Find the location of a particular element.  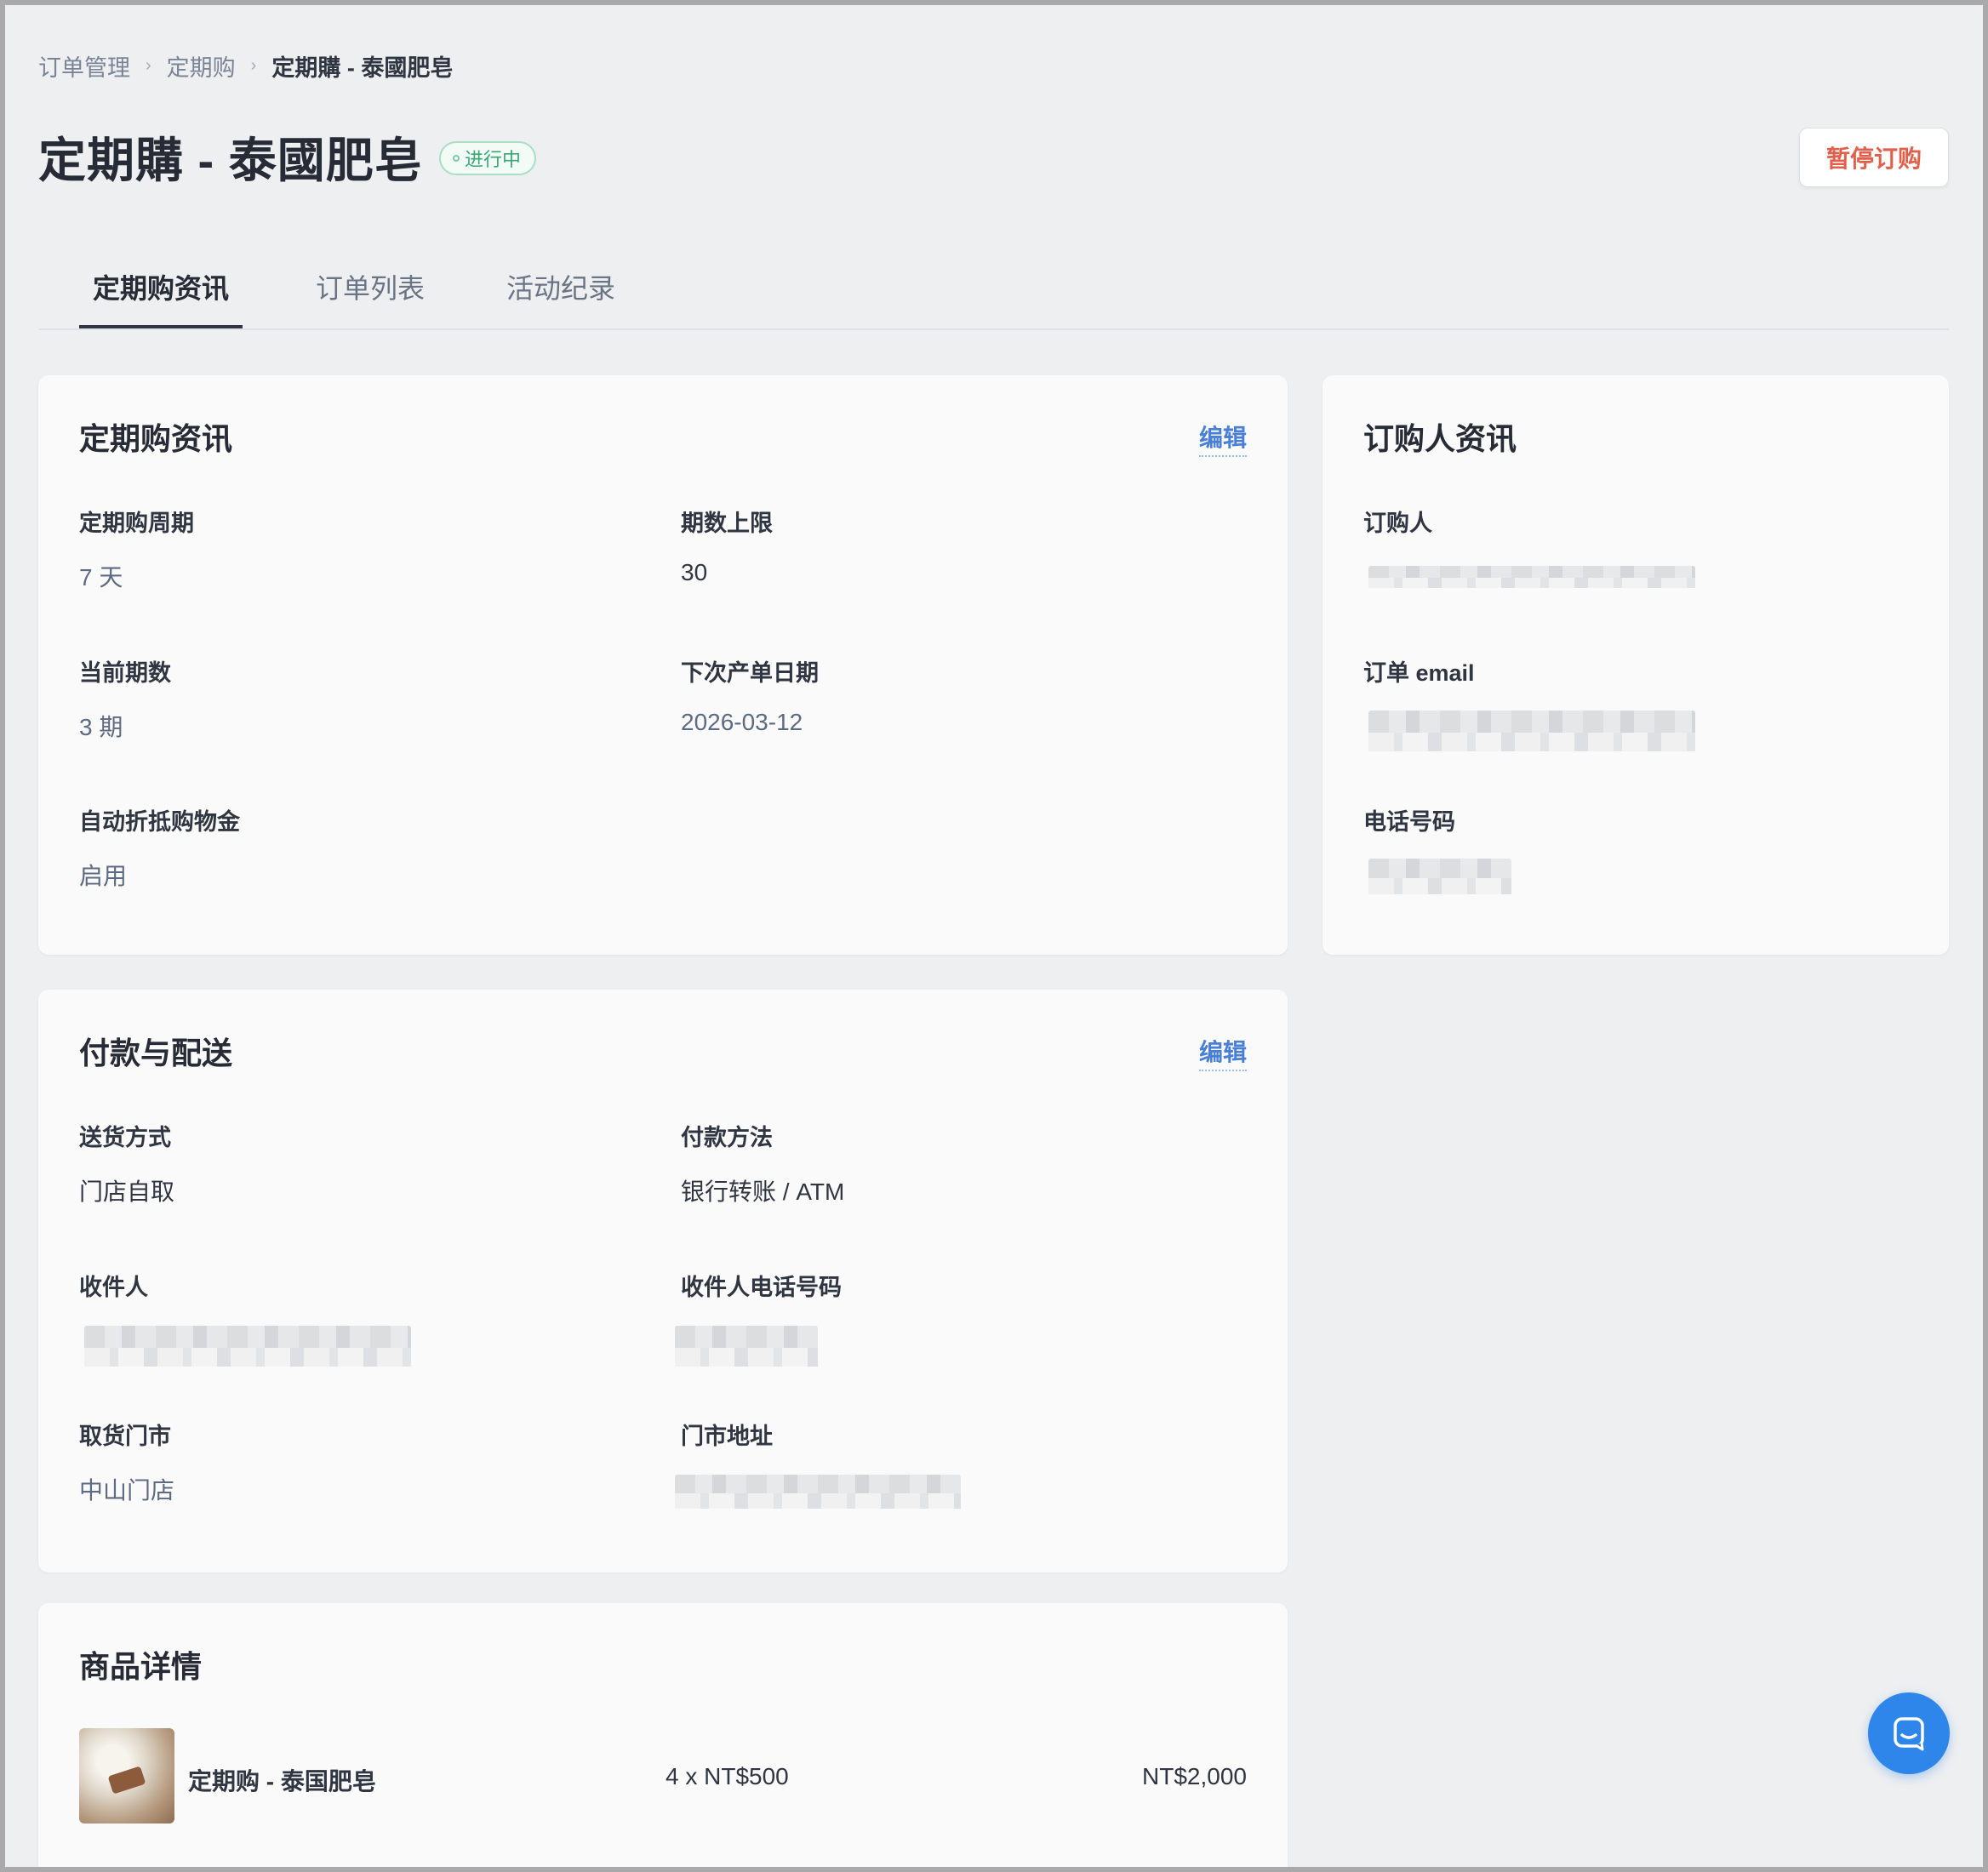

next-date-value: 2026-03-12 is located at coordinates (742, 722).